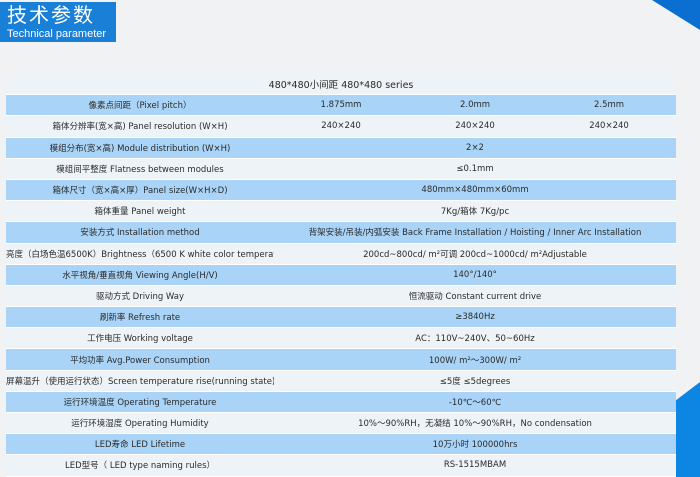 The width and height of the screenshot is (700, 477). What do you see at coordinates (475, 105) in the screenshot?
I see `spec-value: 2.0mm` at bounding box center [475, 105].